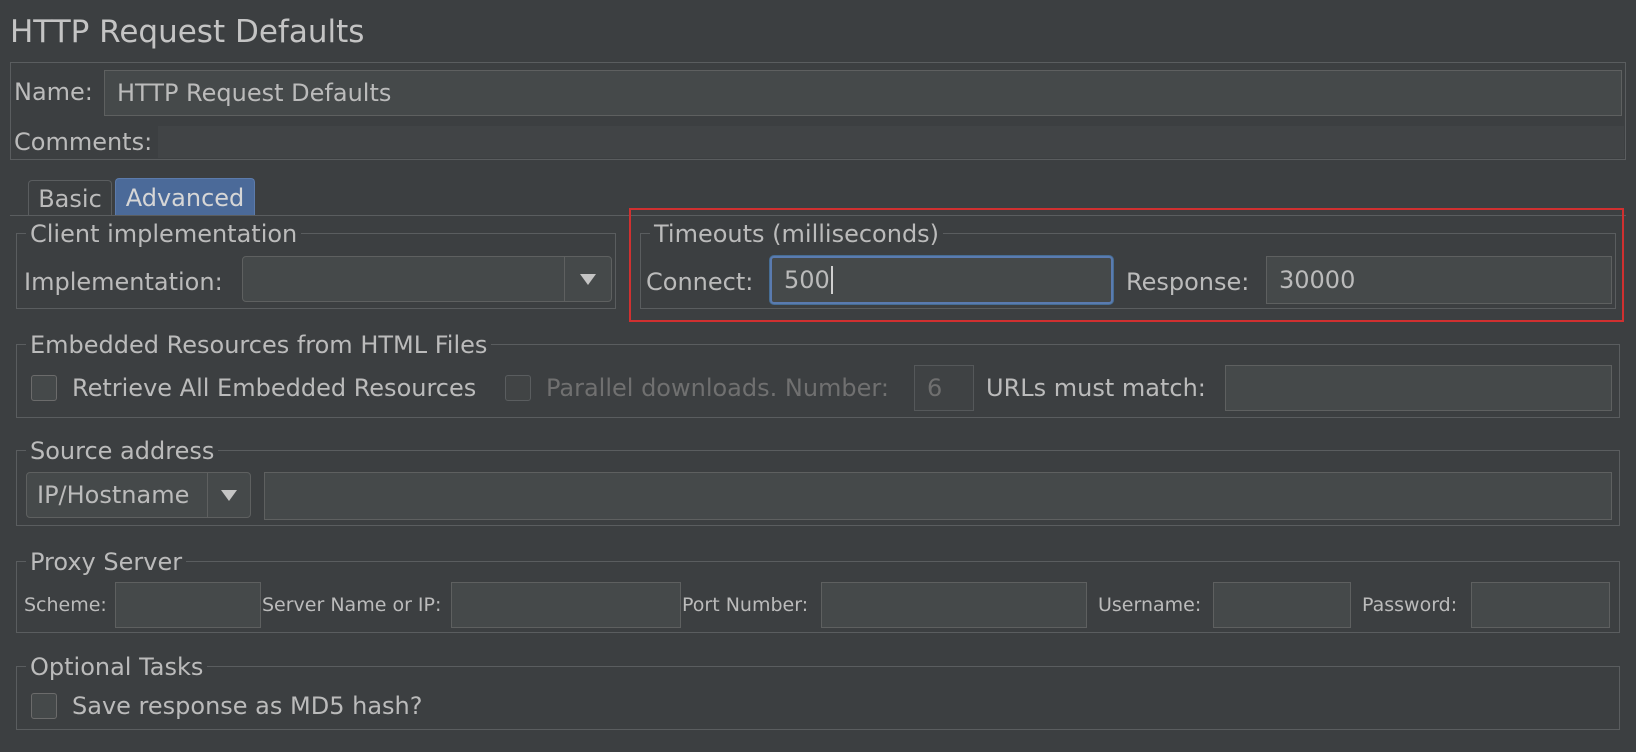  I want to click on proxy-server-title: Proxy Server, so click(106, 562).